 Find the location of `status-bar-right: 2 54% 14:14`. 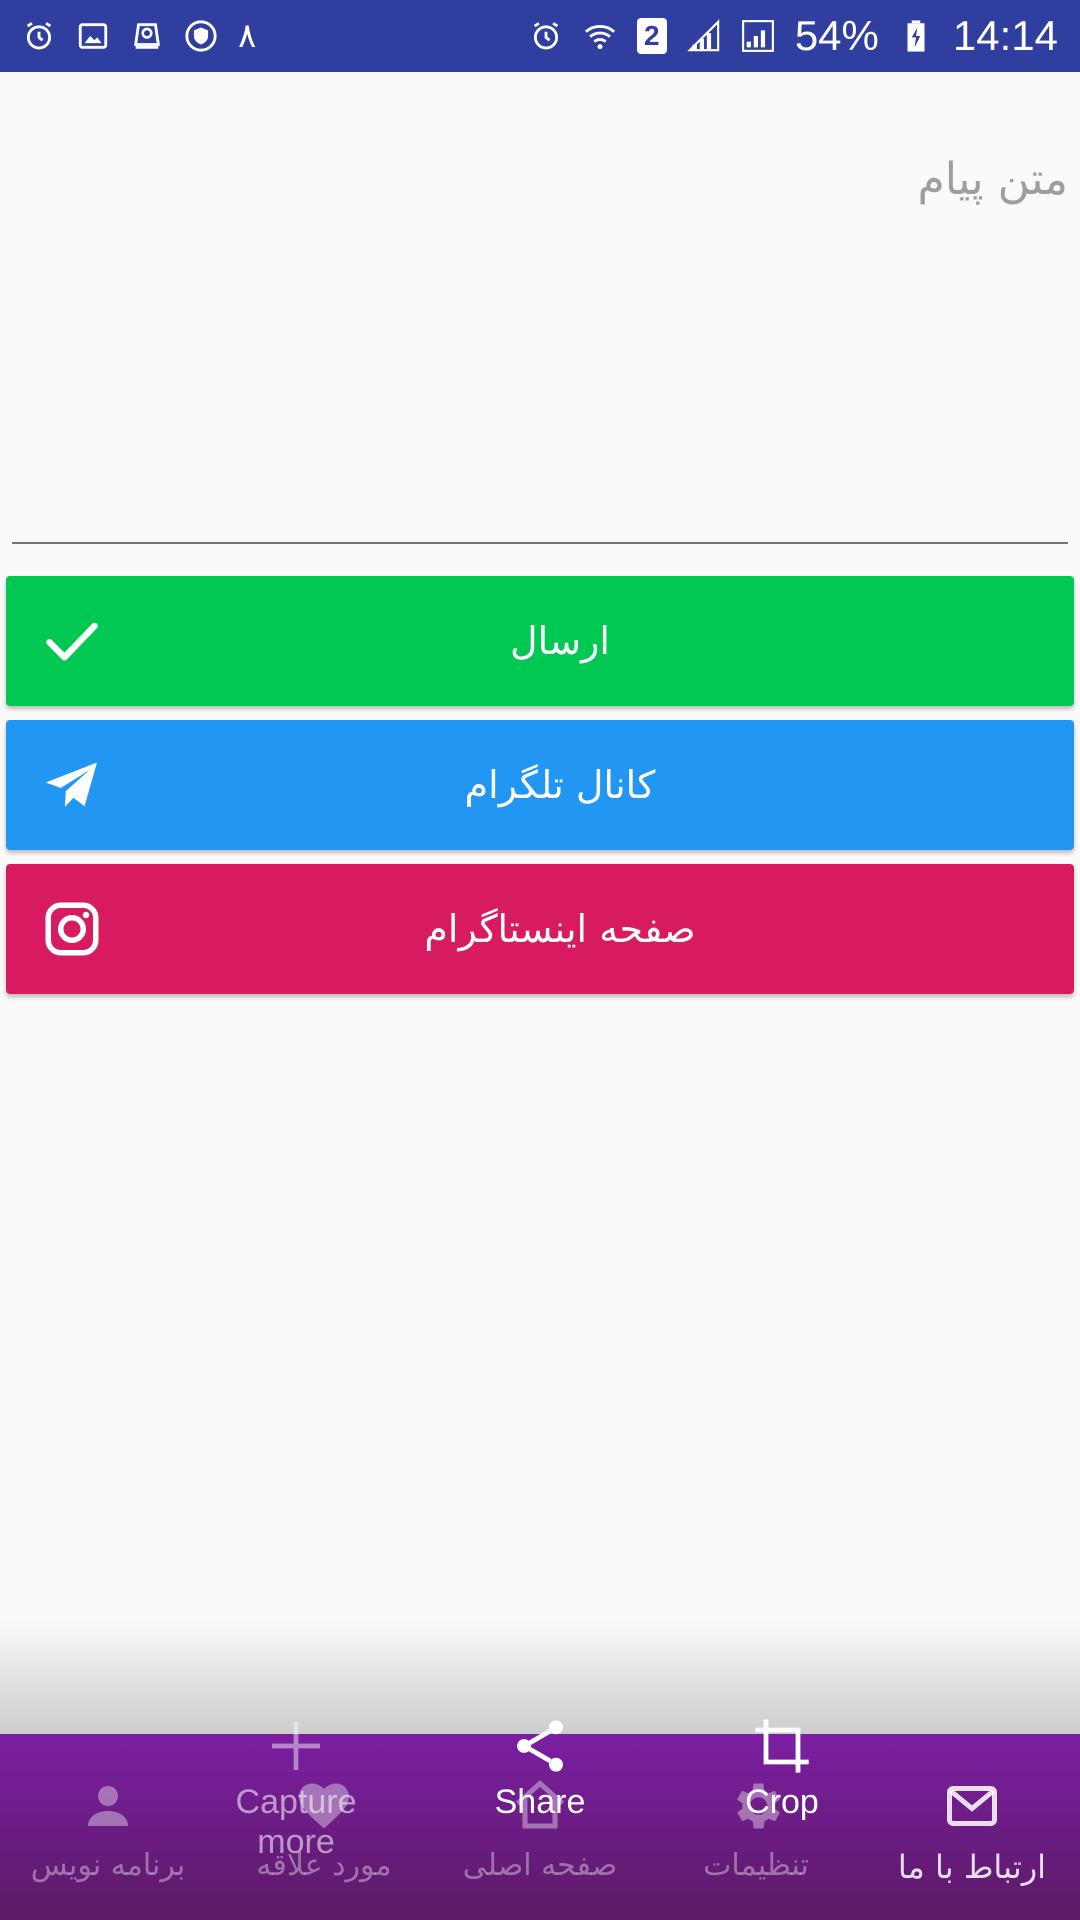

status-bar-right: 2 54% 14:14 is located at coordinates (793, 36).